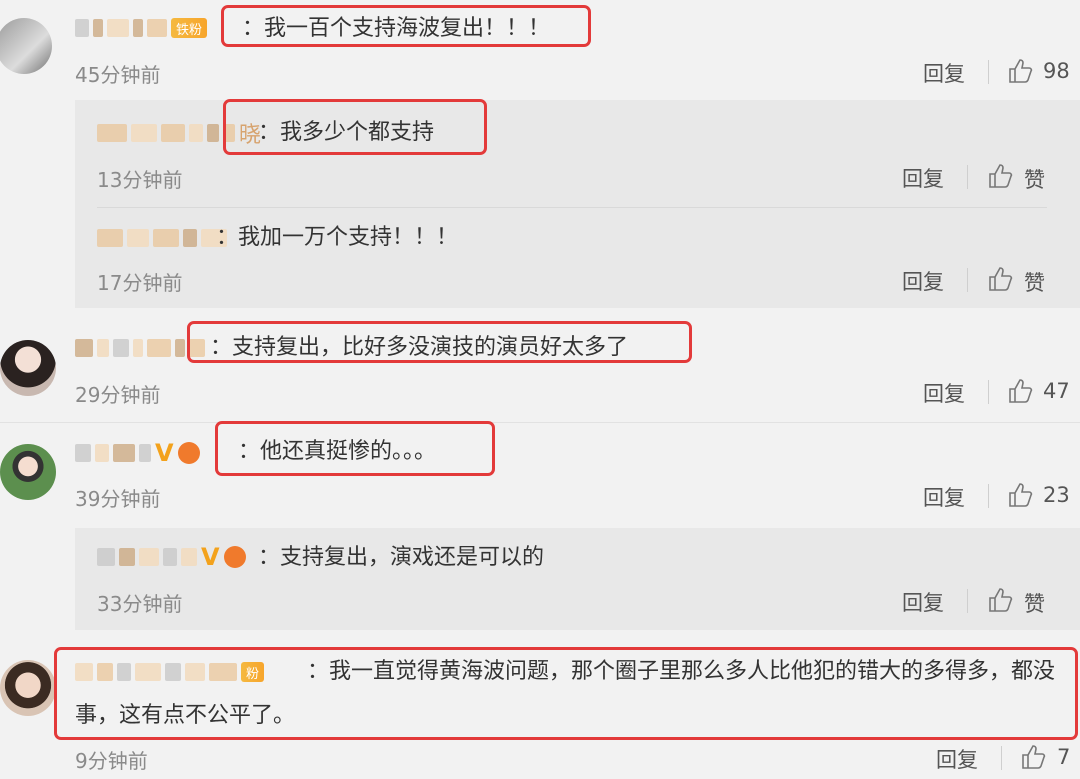  What do you see at coordinates (1056, 391) in the screenshot?
I see `like-count: 47` at bounding box center [1056, 391].